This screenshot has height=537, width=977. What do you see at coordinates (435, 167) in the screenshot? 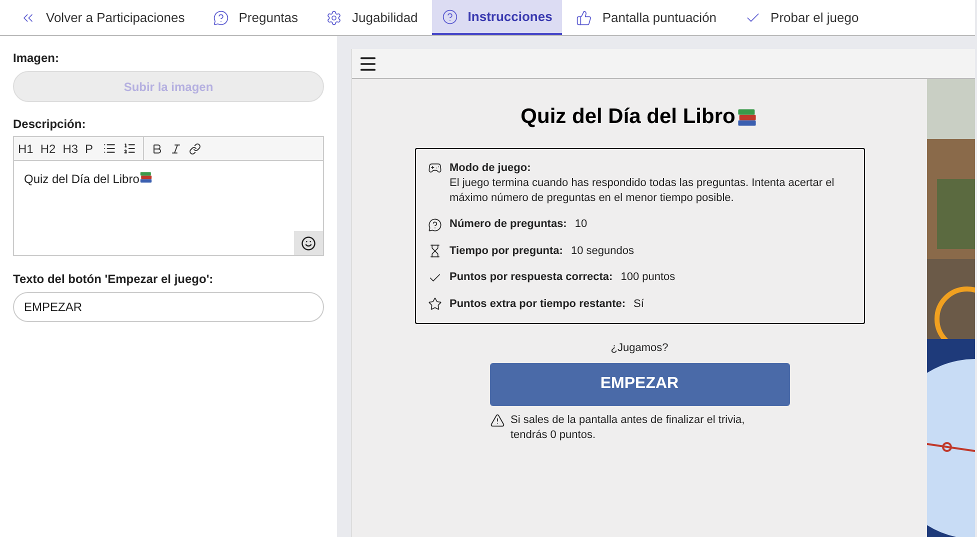
I see `gamepad-icon` at bounding box center [435, 167].